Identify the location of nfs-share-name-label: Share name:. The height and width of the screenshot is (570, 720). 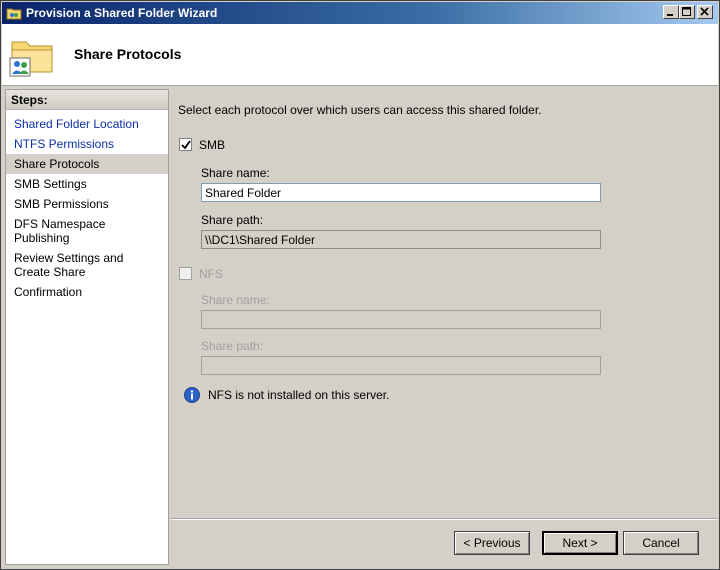
(235, 300).